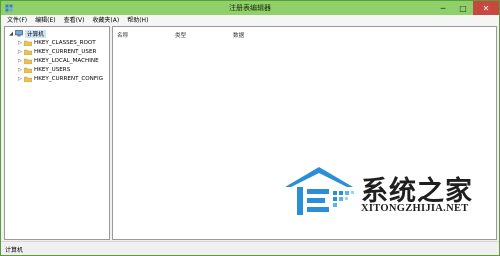 Image resolution: width=500 pixels, height=256 pixels. I want to click on close-button: ✕, so click(486, 8).